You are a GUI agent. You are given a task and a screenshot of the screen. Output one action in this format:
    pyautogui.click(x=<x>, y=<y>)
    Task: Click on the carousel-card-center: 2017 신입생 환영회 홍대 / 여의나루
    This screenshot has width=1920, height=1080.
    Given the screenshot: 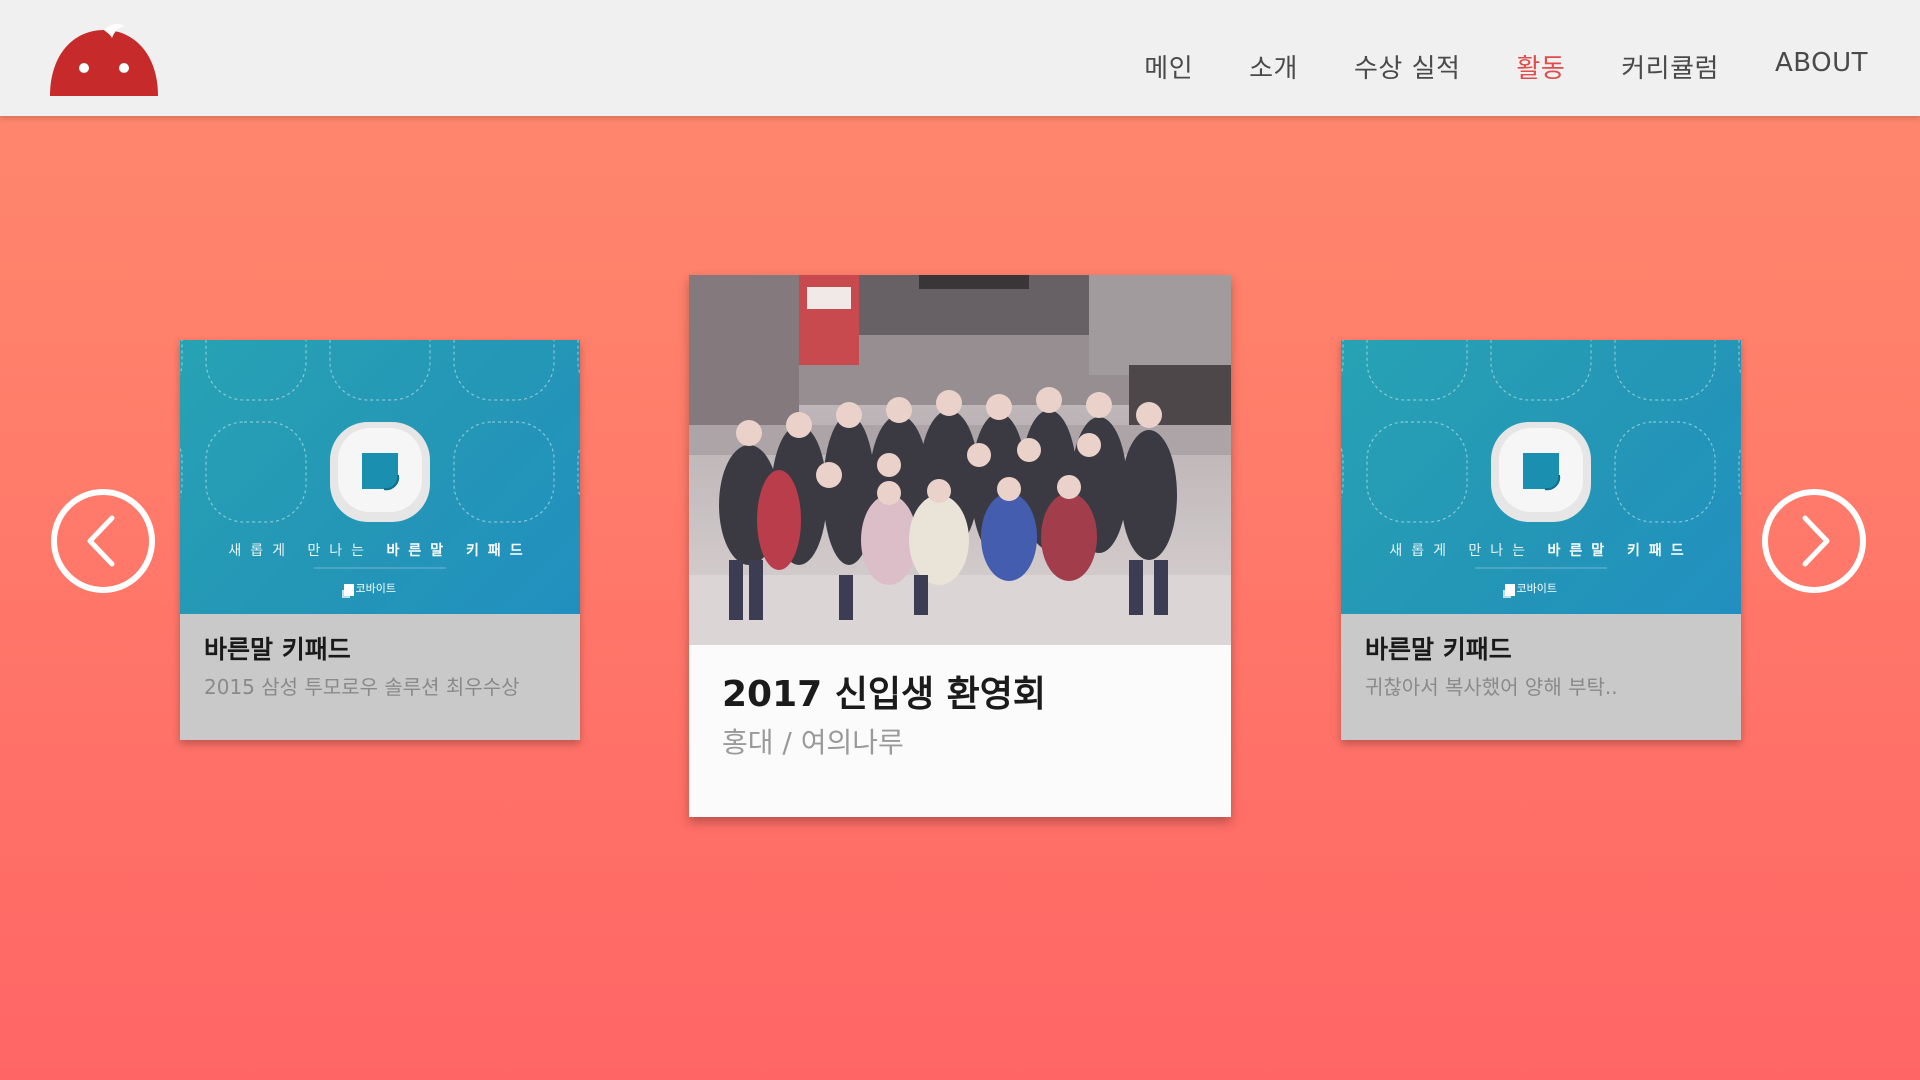 What is the action you would take?
    pyautogui.click(x=960, y=546)
    